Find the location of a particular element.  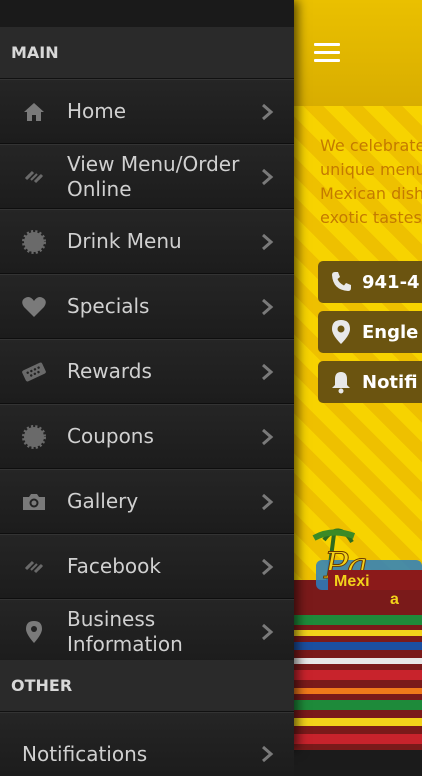

call-button: 941-4 is located at coordinates (370, 282).